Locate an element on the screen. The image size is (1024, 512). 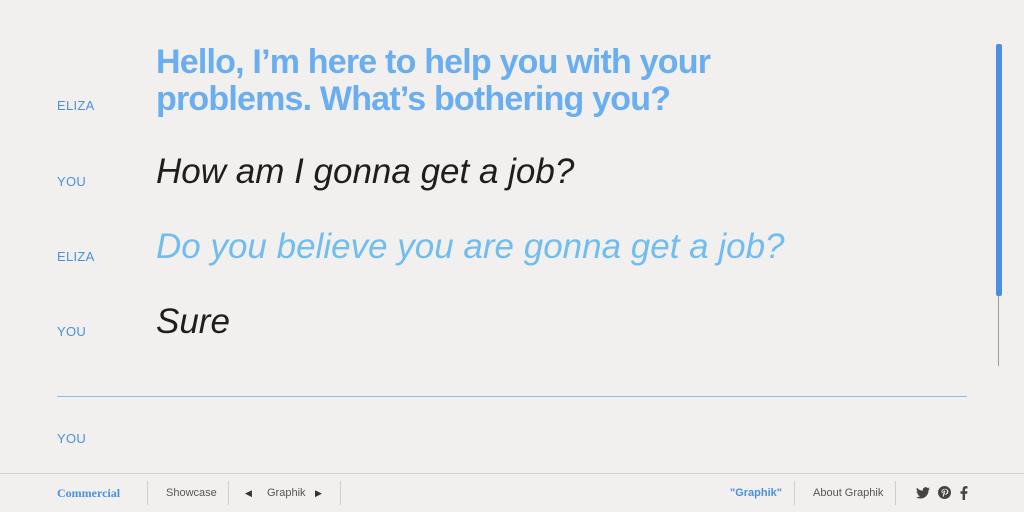
typeface-link: Graphik is located at coordinates (286, 493).